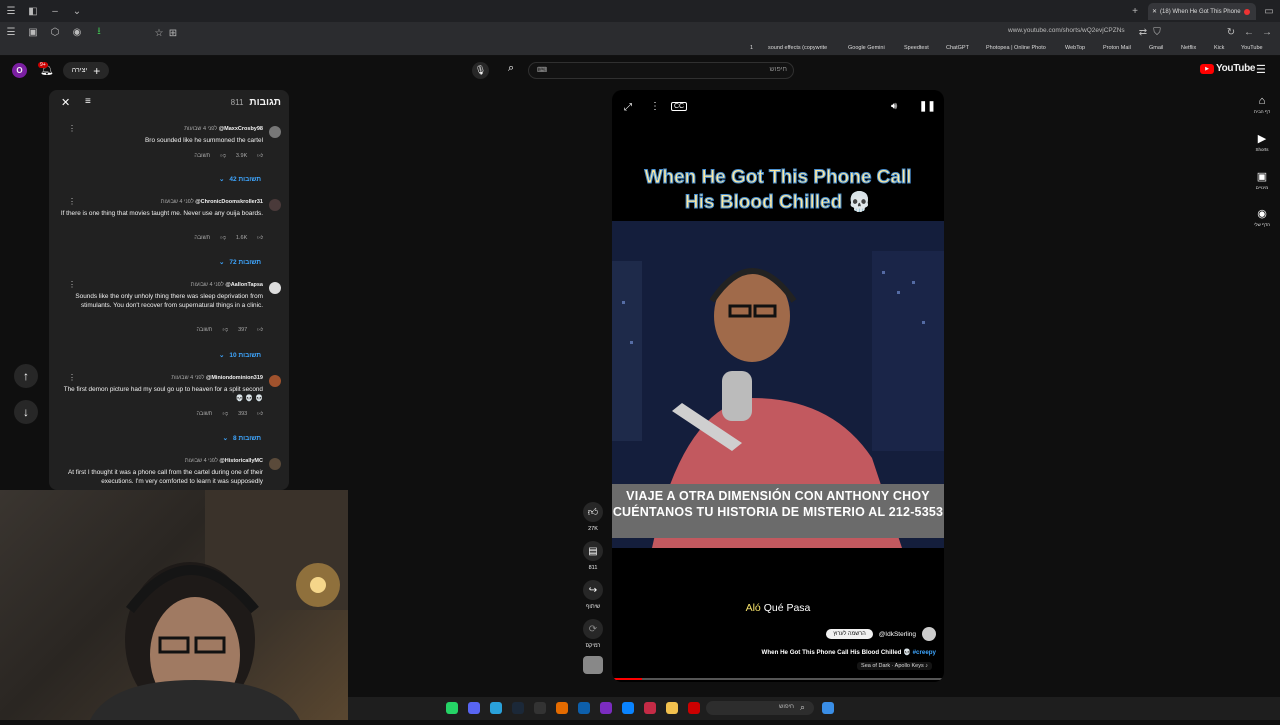 The height and width of the screenshot is (725, 1280). I want to click on download-icon: ⭳, so click(99, 32).